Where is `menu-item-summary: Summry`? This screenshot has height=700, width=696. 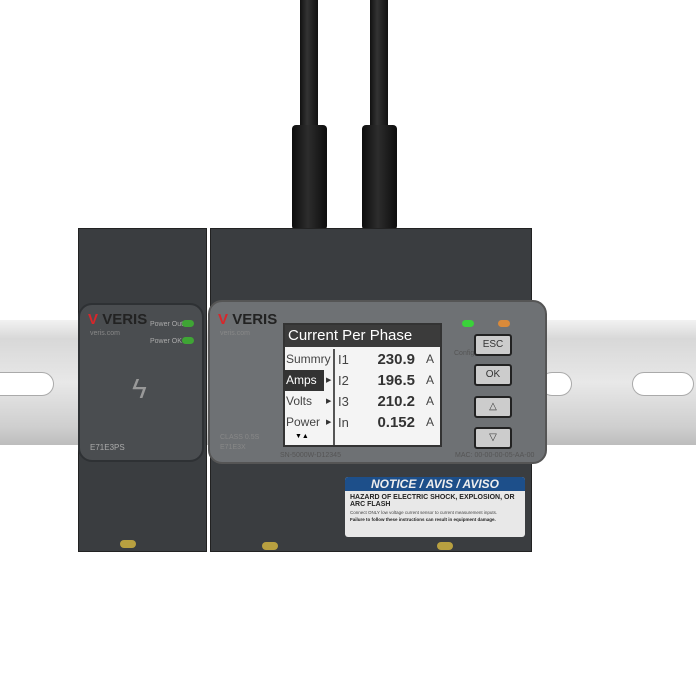 menu-item-summary: Summry is located at coordinates (308, 359).